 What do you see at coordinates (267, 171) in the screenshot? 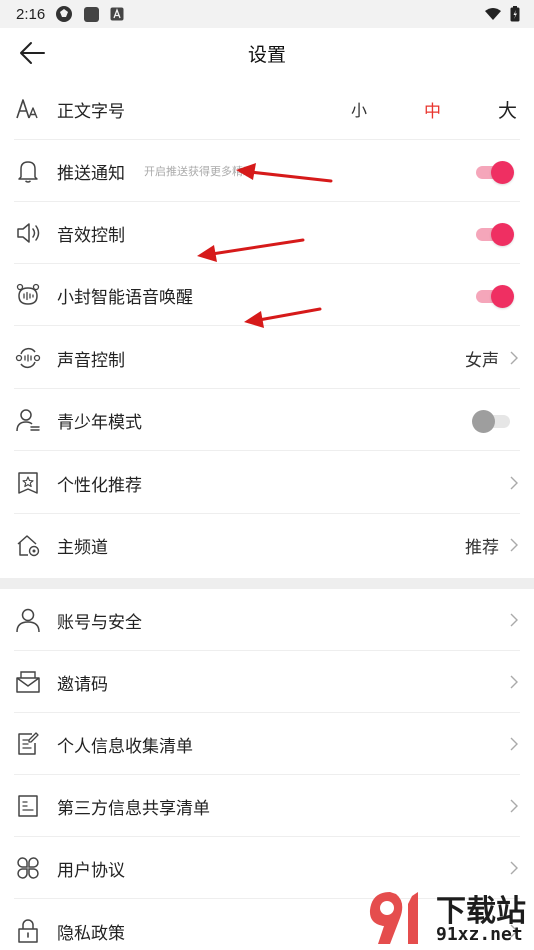
I see `push-notification-row: 推送通知 开启推送获得更多精彩` at bounding box center [267, 171].